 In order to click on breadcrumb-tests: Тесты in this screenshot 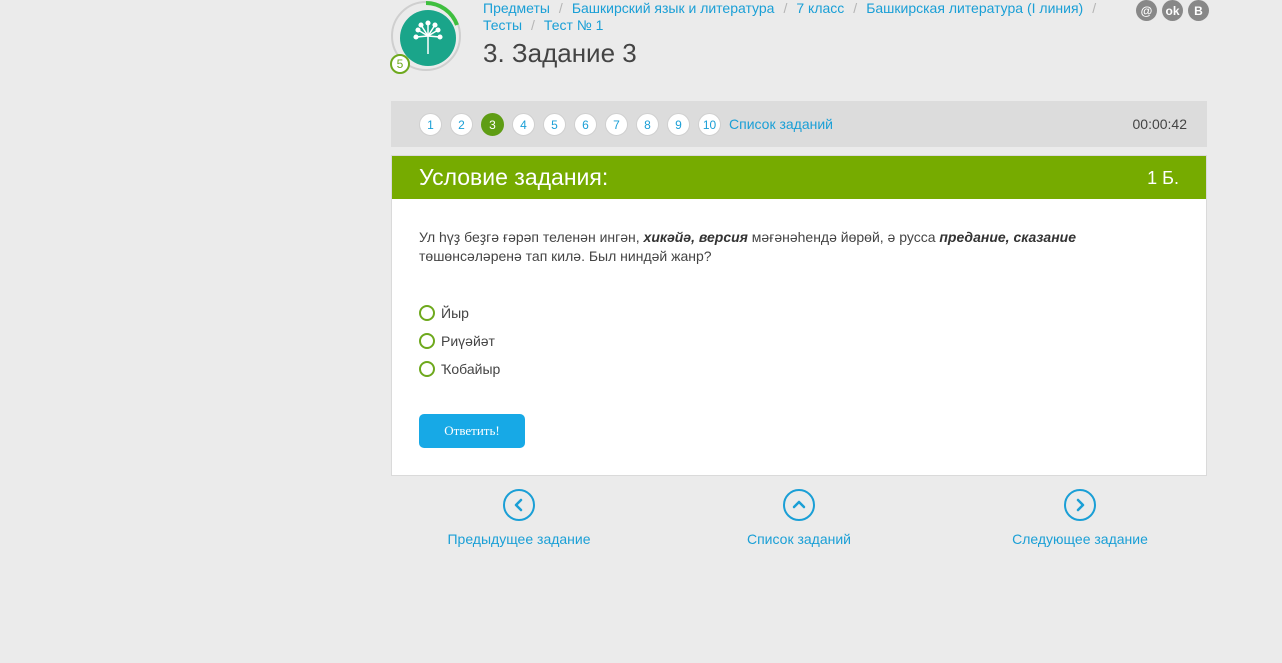, I will do `click(502, 25)`.